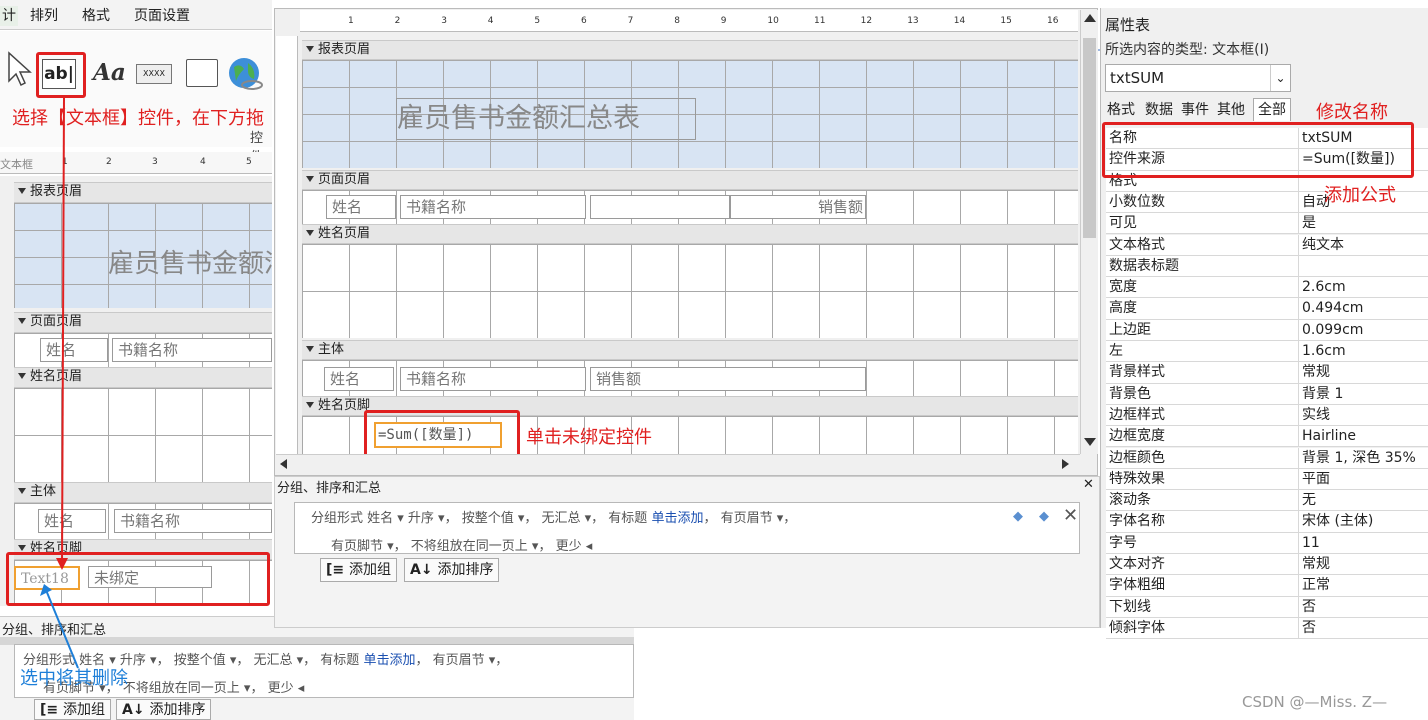 This screenshot has width=1428, height=720. What do you see at coordinates (1144, 265) in the screenshot?
I see `property-key: 数据表标题` at bounding box center [1144, 265].